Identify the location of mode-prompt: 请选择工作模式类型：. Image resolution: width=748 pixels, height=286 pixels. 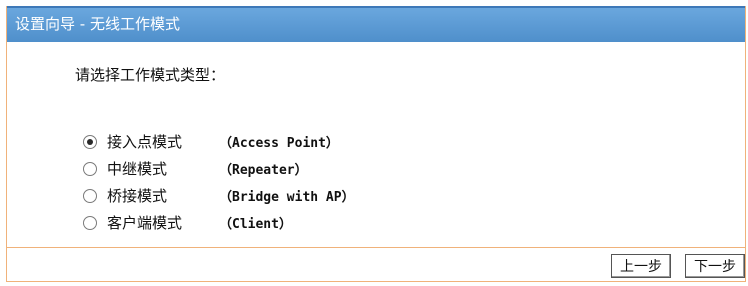
(150, 75).